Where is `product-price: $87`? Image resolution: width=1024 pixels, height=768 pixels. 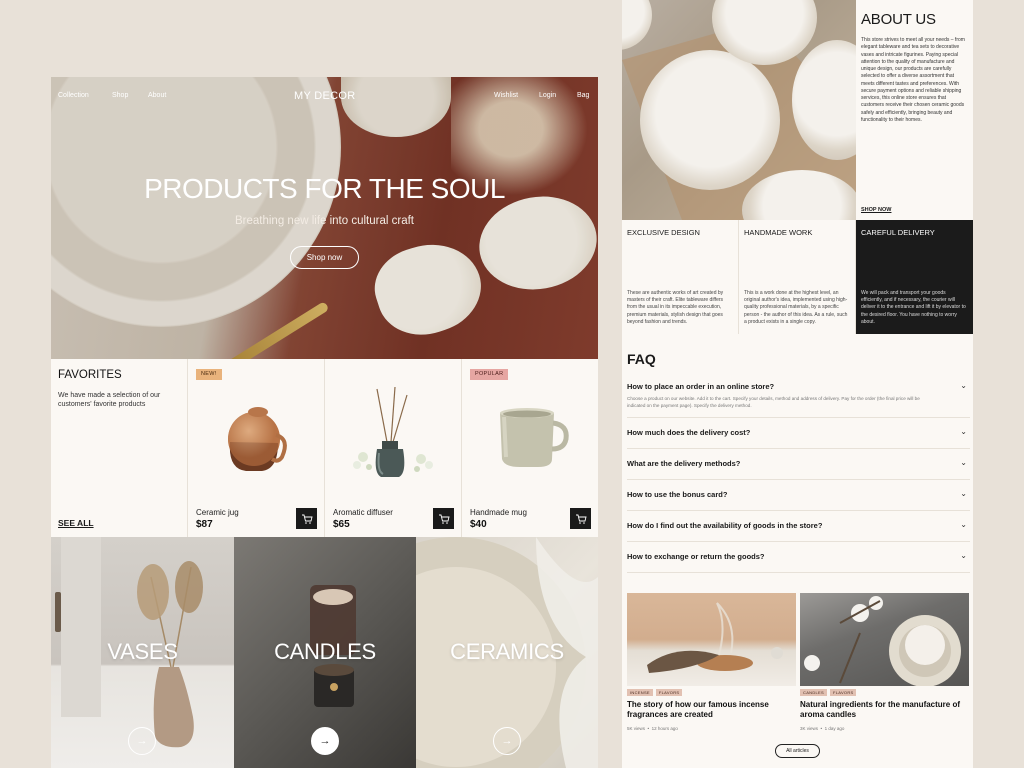 product-price: $87 is located at coordinates (204, 524).